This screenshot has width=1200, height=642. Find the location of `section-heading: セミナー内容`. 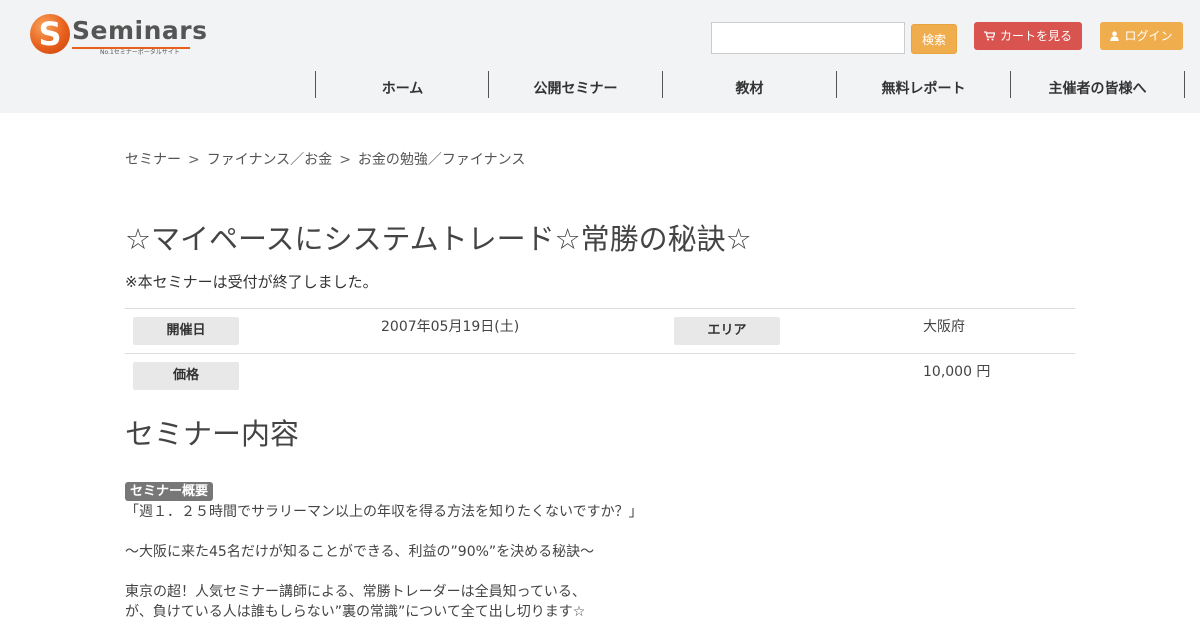

section-heading: セミナー内容 is located at coordinates (212, 434).